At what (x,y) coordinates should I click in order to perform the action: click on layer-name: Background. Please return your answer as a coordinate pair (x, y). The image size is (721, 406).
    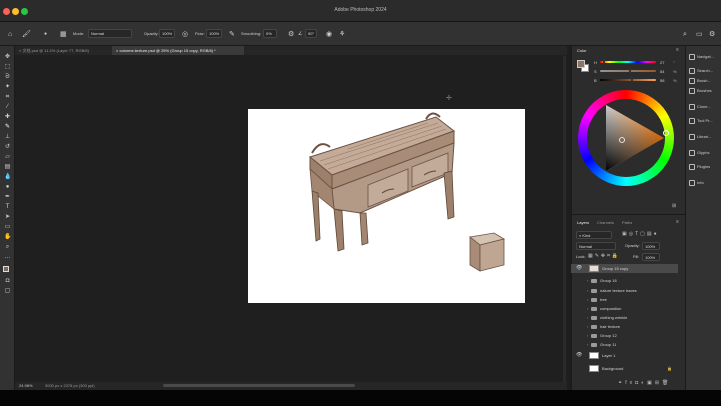
    Looking at the image, I should click on (612, 368).